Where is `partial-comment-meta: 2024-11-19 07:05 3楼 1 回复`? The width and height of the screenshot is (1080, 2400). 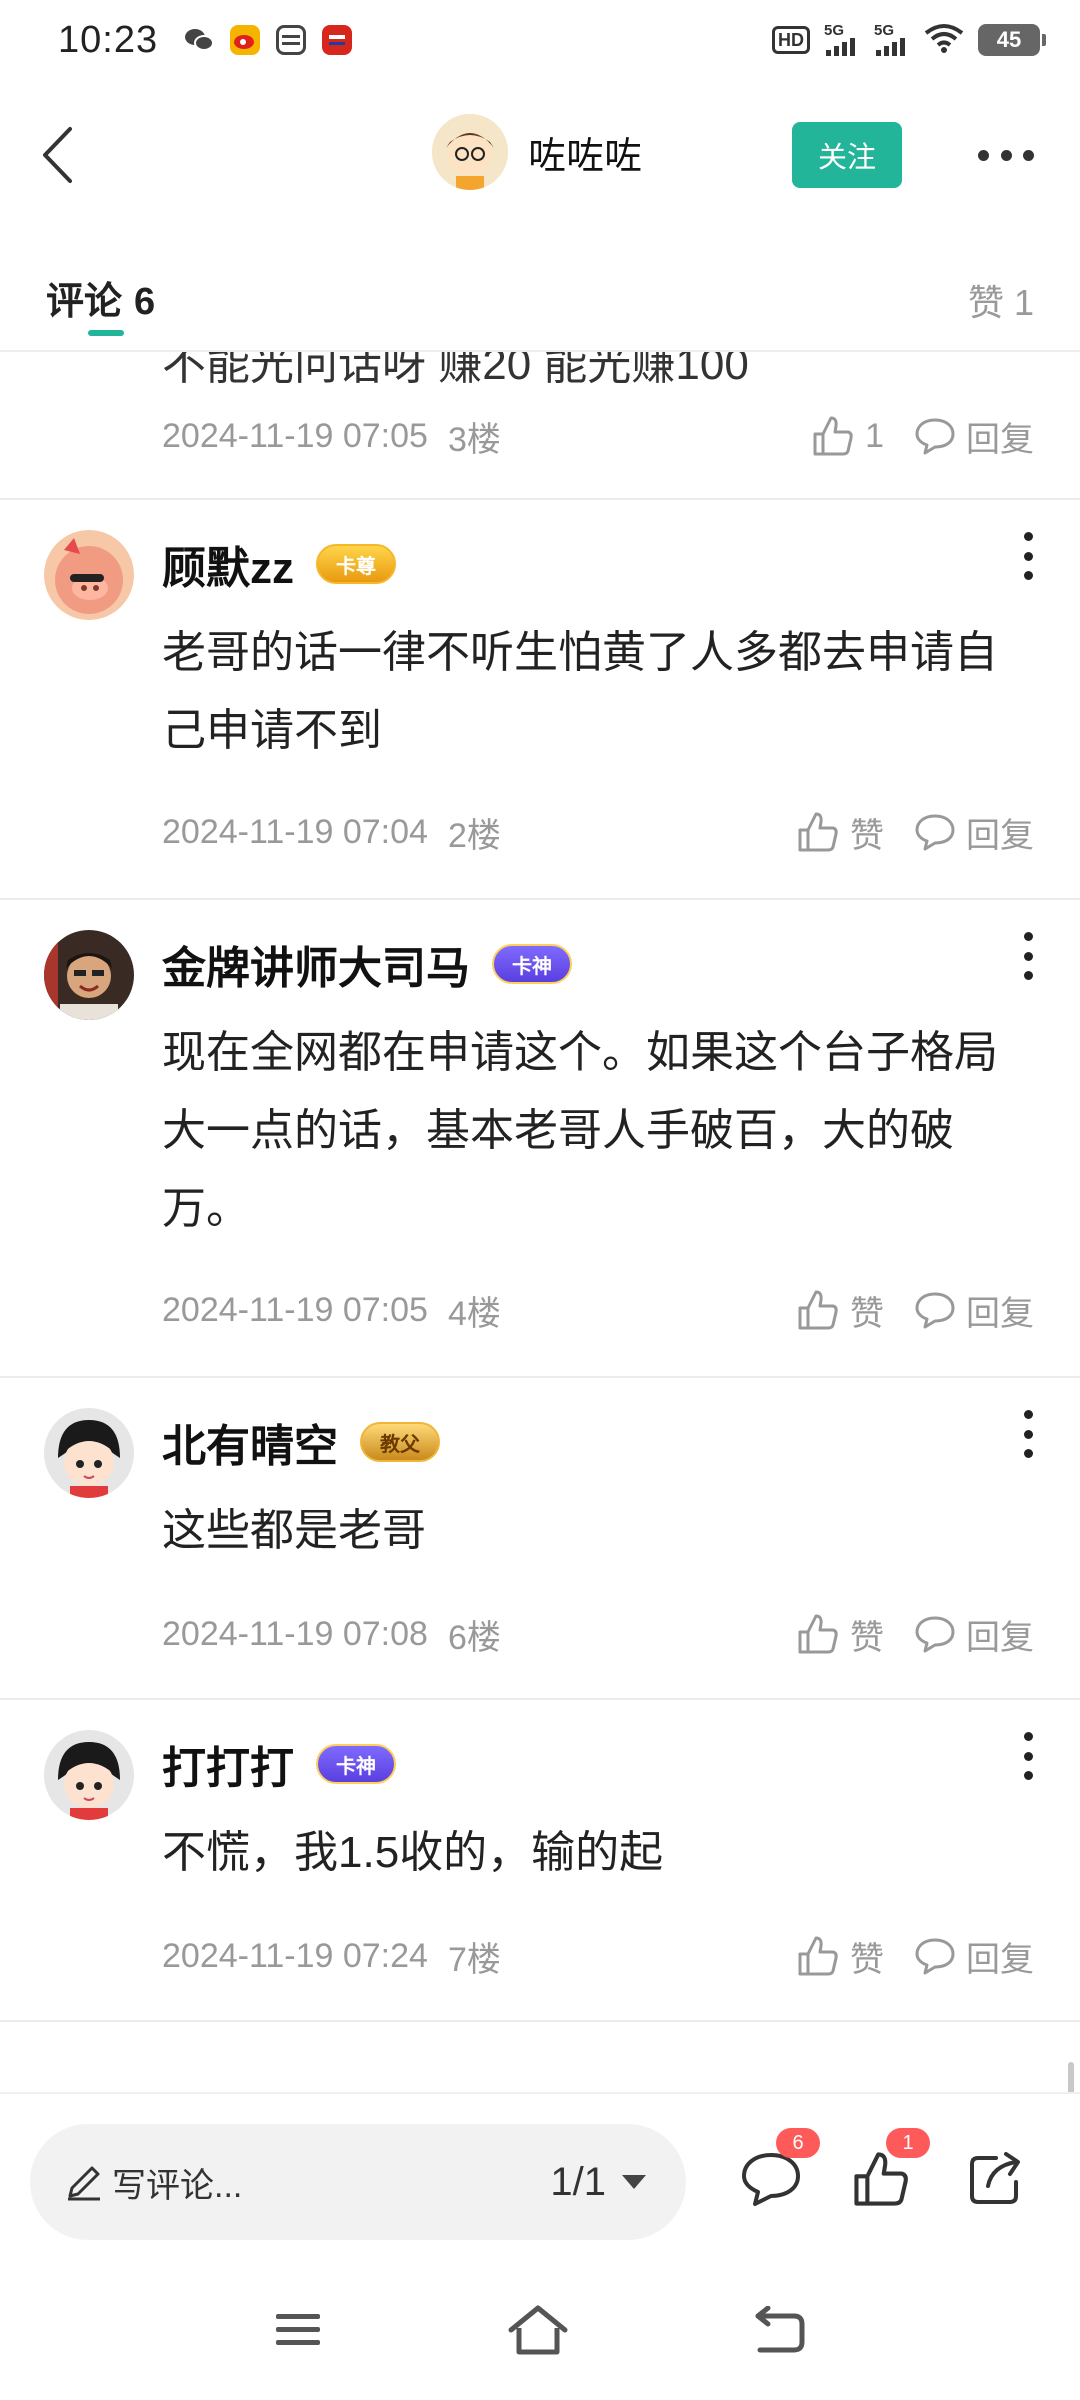
partial-comment-meta: 2024-11-19 07:05 3楼 1 回复 is located at coordinates (598, 436).